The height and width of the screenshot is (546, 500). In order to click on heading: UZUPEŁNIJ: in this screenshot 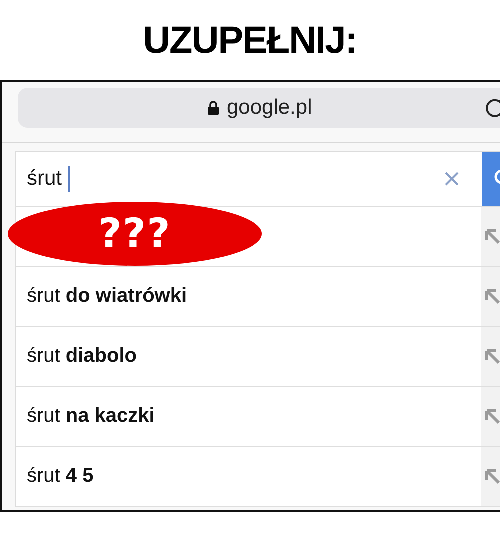, I will do `click(250, 40)`.